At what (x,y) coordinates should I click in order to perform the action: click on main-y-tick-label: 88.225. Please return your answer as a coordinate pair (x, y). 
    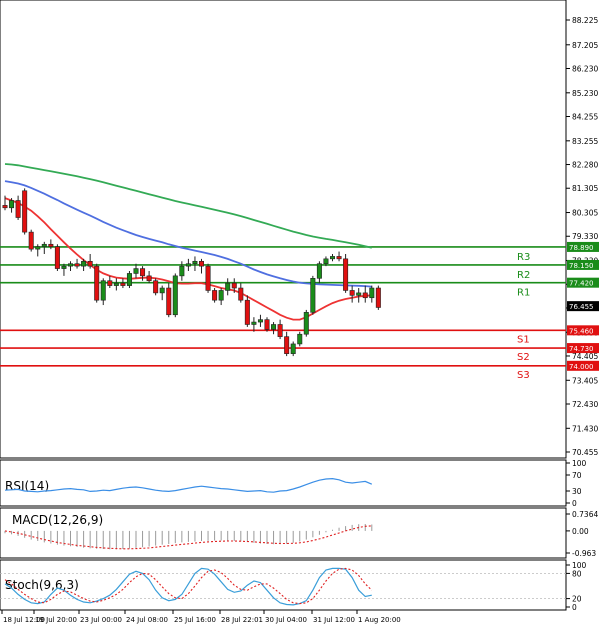
    Looking at the image, I should click on (585, 20).